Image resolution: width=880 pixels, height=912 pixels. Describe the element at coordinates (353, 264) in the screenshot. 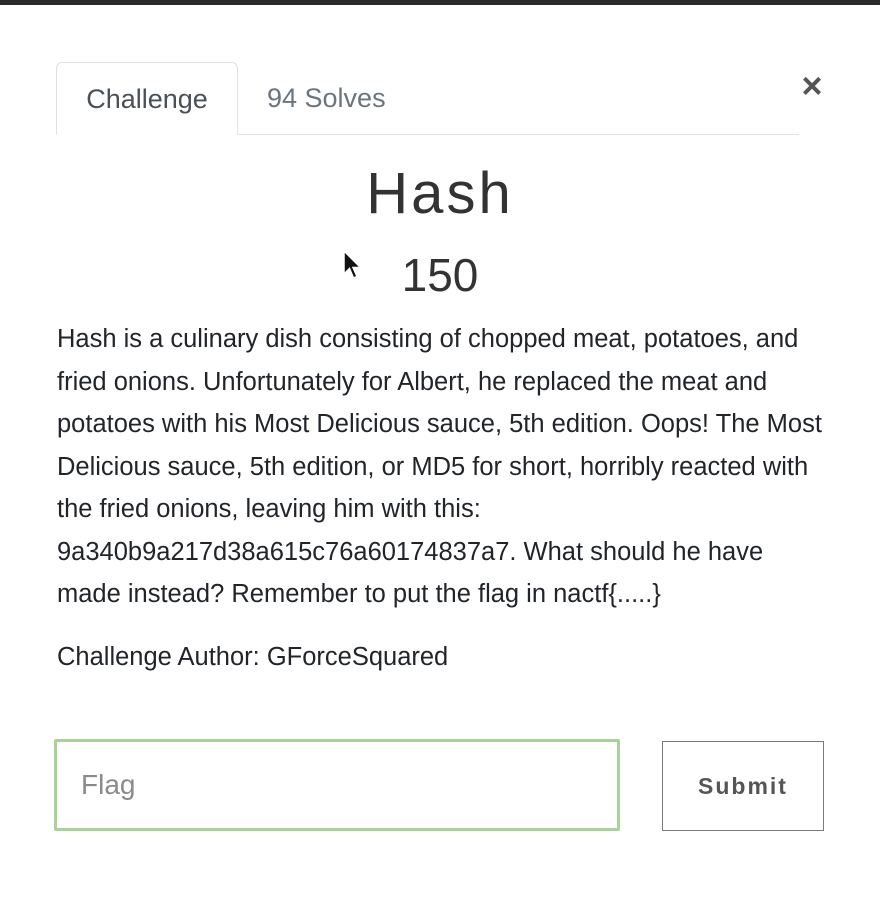

I see `mouse-cursor-icon` at that location.